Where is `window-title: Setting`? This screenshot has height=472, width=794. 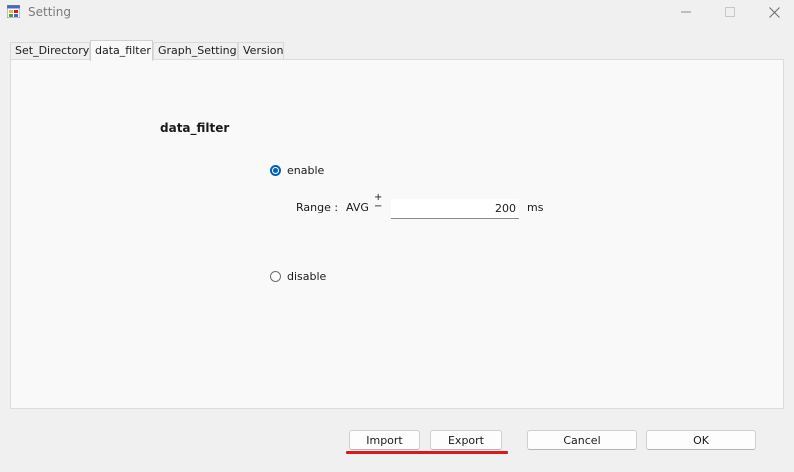
window-title: Setting is located at coordinates (49, 12).